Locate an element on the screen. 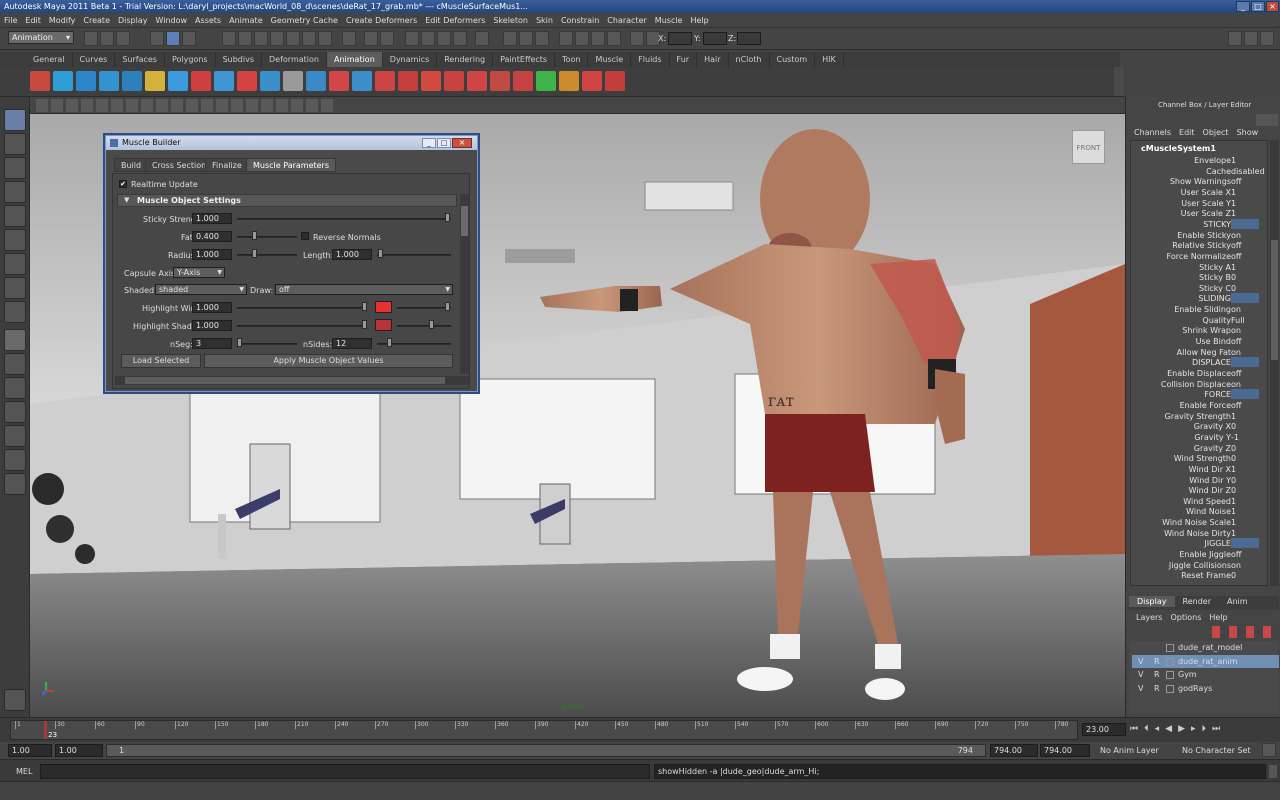 This screenshot has height=800, width=1280. fat-input: 0.400 is located at coordinates (212, 236).